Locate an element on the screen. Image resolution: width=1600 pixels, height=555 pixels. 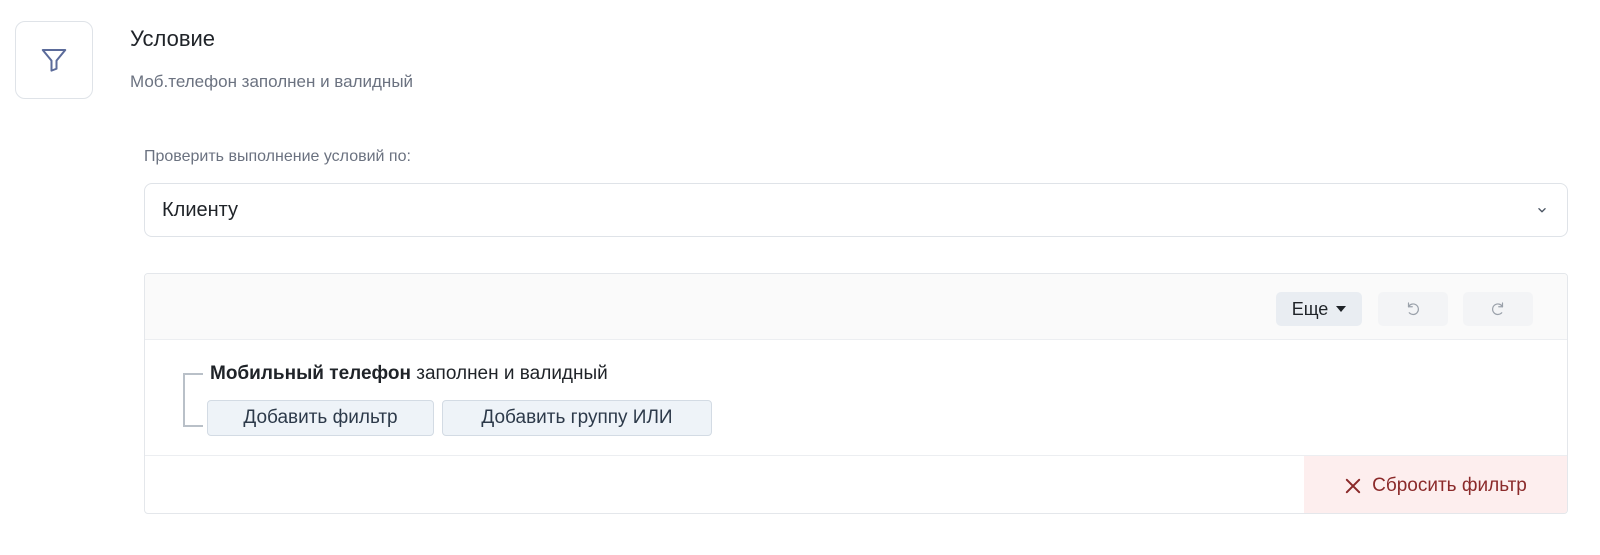
condition-summary: Моб.телефон заполнен и валидный is located at coordinates (272, 81).